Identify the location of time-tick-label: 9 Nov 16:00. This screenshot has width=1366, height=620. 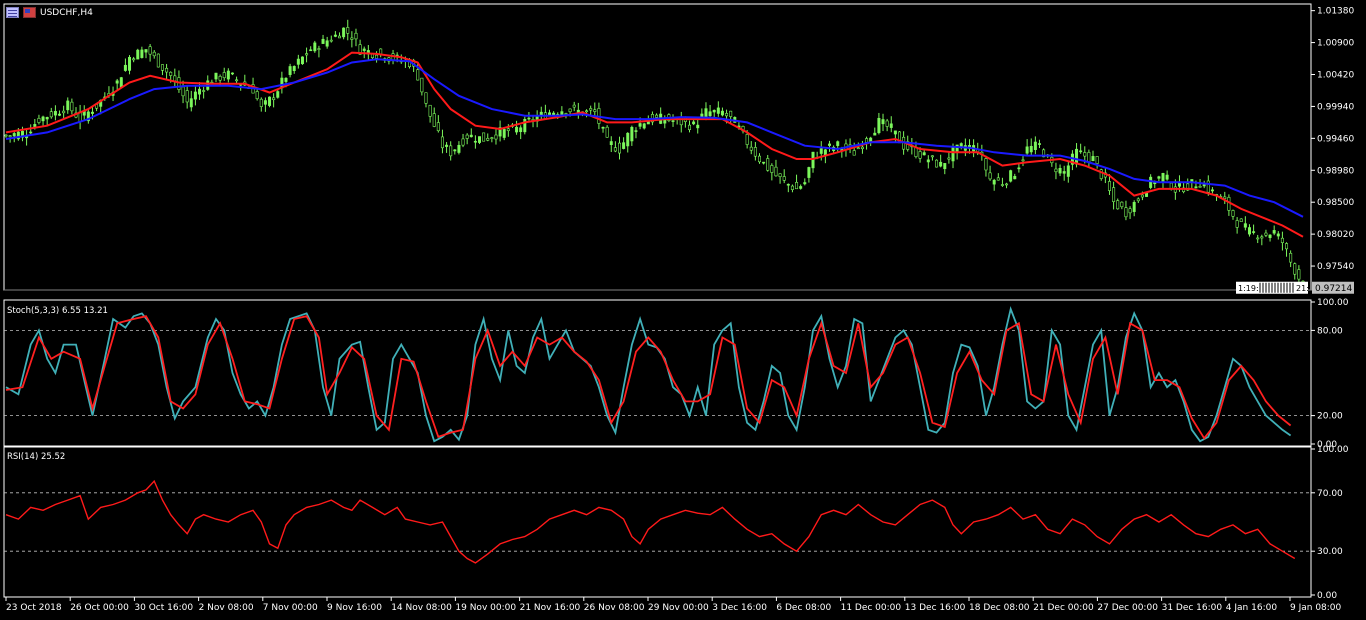
(354, 608).